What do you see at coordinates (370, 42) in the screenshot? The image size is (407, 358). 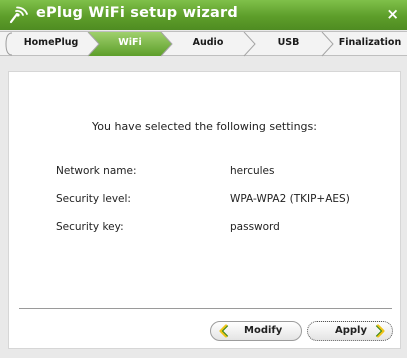 I see `step-finalization: Finalization` at bounding box center [370, 42].